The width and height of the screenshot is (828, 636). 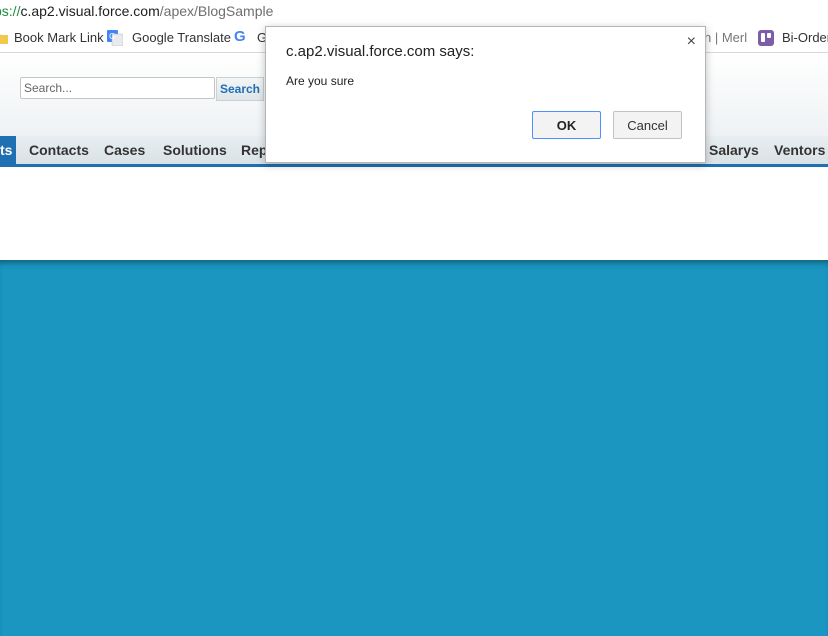 I want to click on tab-ventors: Ventors, so click(x=799, y=150).